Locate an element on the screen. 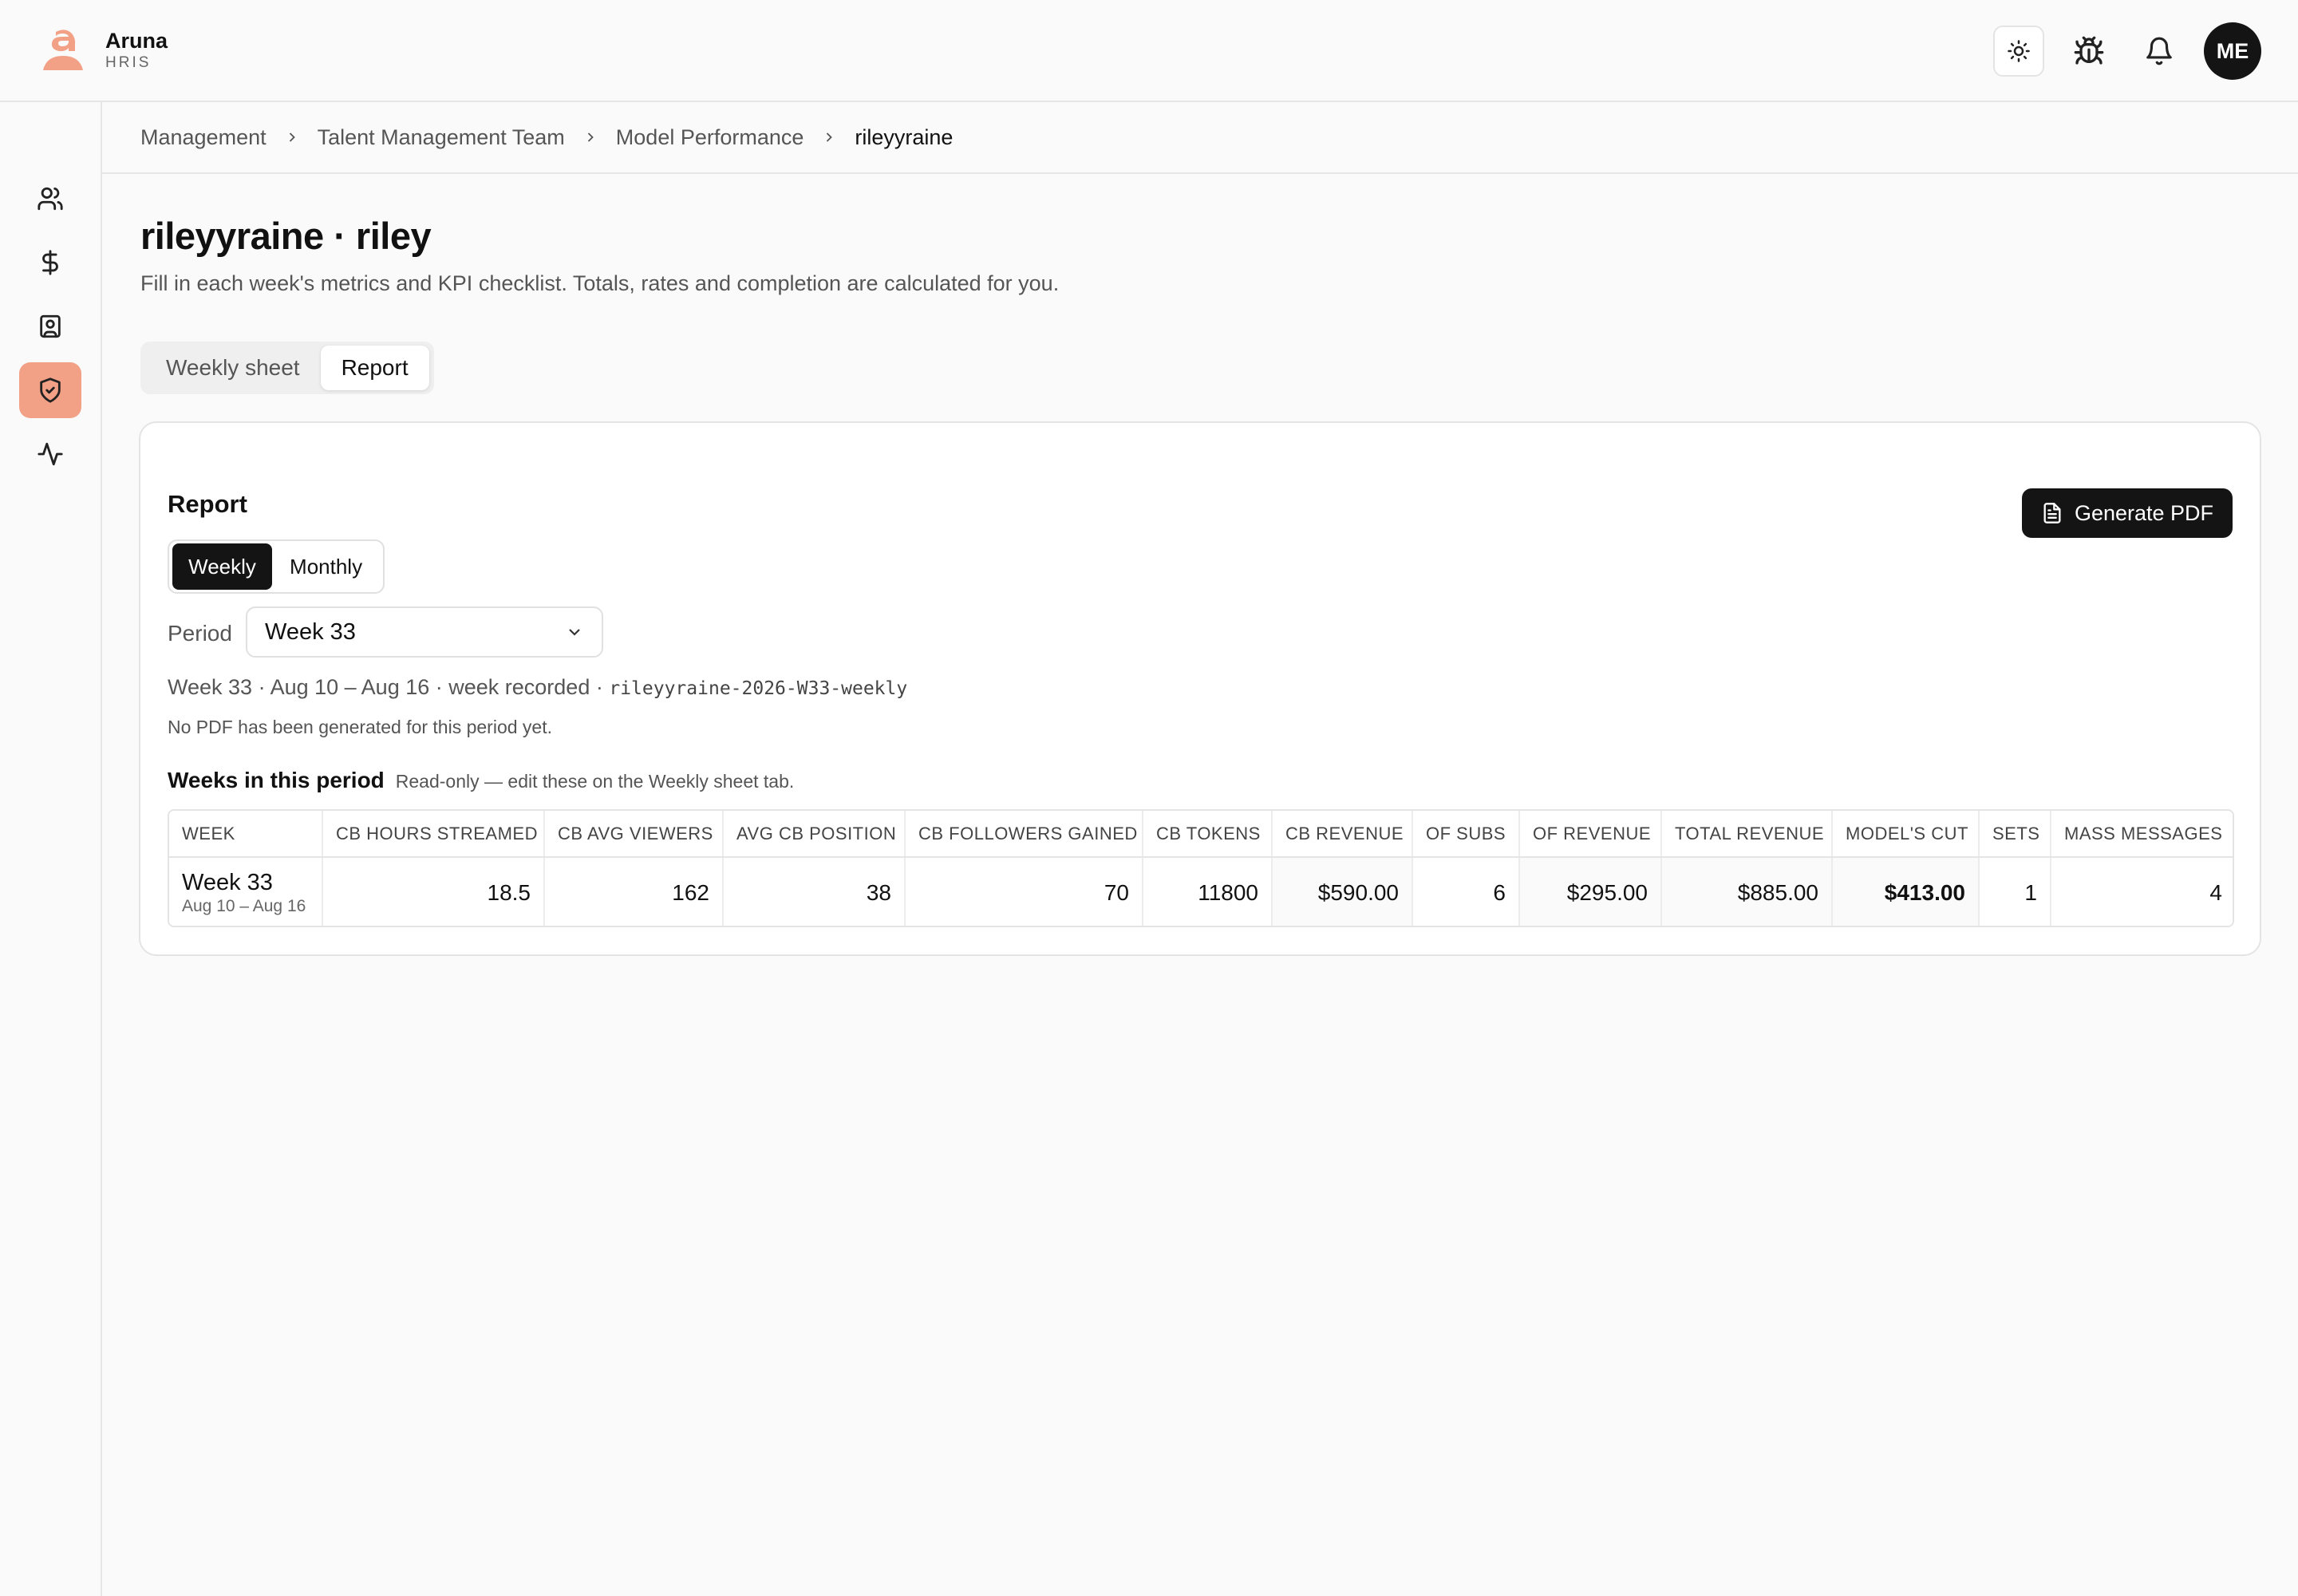 Image resolution: width=2298 pixels, height=1596 pixels. tab-report: Report is located at coordinates (375, 368).